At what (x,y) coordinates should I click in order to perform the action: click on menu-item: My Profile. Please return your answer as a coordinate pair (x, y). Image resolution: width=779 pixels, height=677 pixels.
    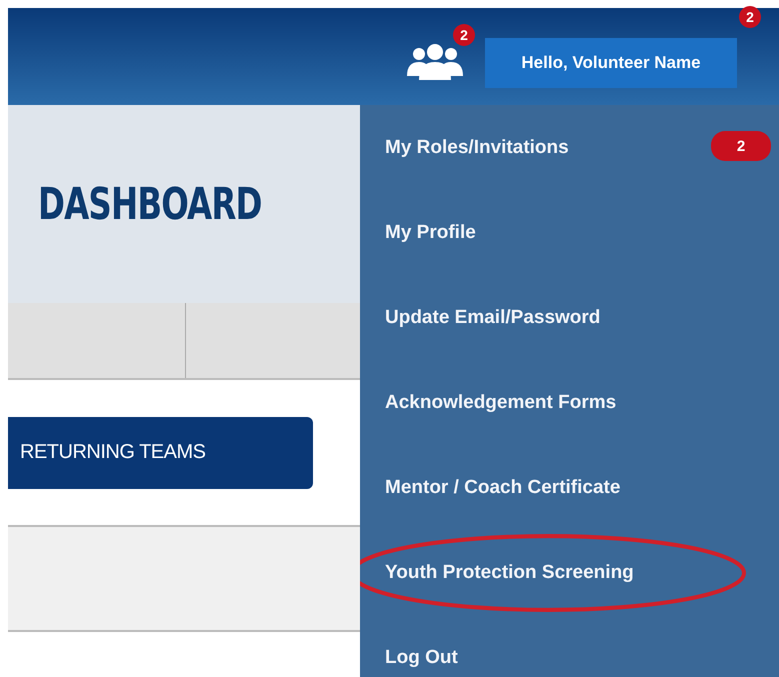
    Looking at the image, I should click on (430, 233).